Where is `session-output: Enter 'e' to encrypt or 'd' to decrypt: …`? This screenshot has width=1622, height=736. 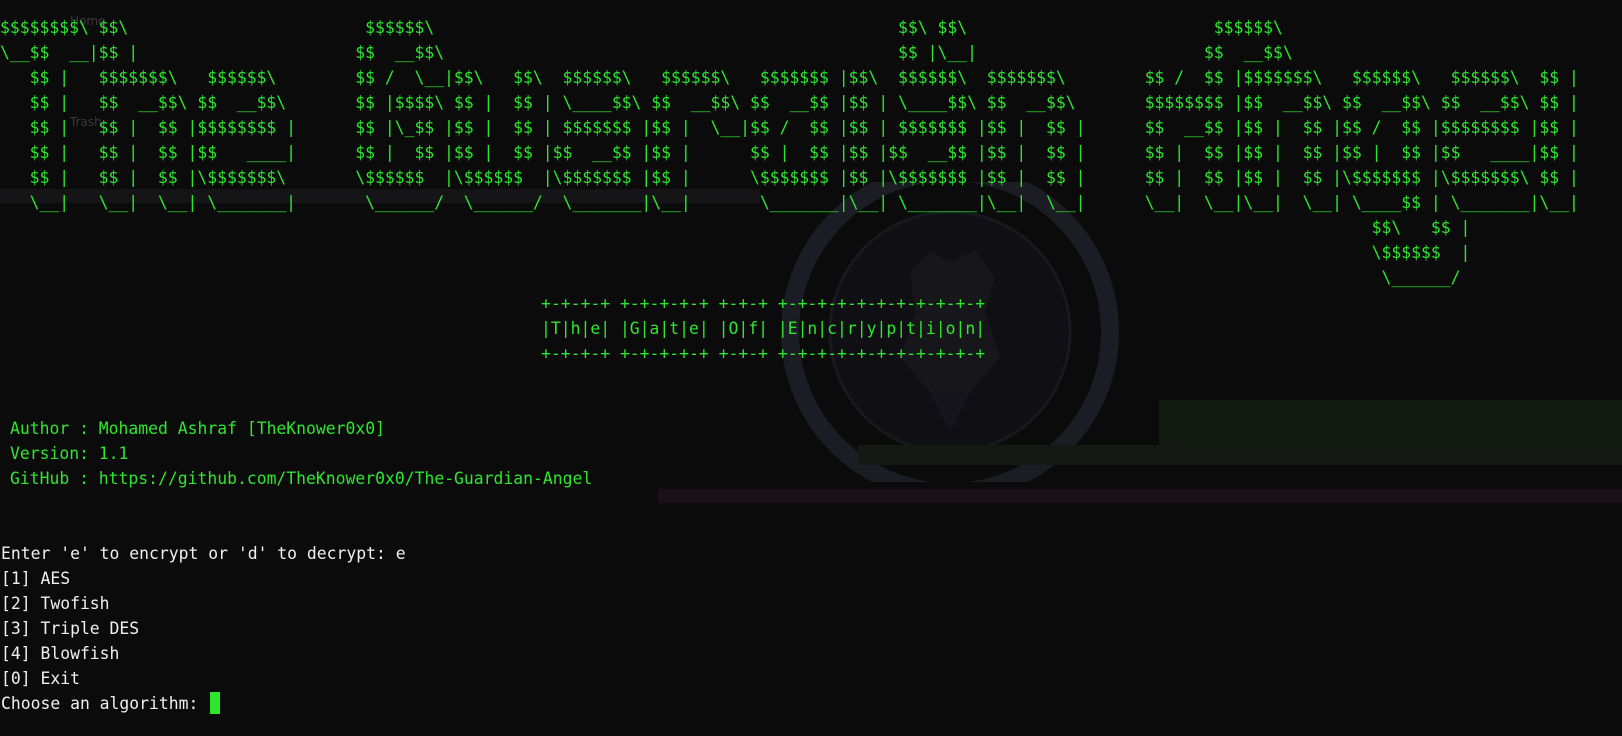
session-output: Enter 'e' to encrypt or 'd' to decrypt: … is located at coordinates (203, 628).